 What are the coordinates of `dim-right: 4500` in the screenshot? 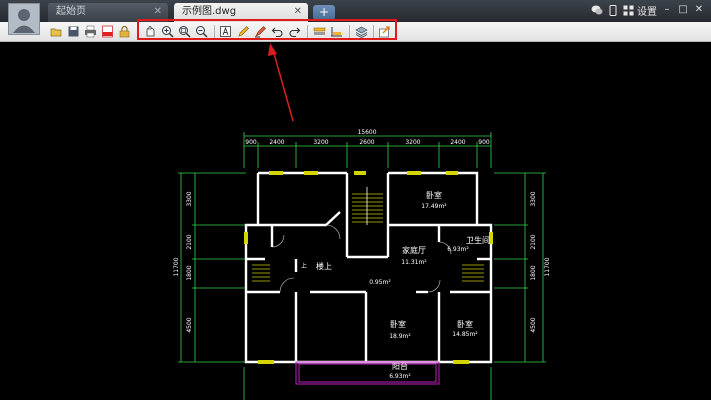 It's located at (533, 324).